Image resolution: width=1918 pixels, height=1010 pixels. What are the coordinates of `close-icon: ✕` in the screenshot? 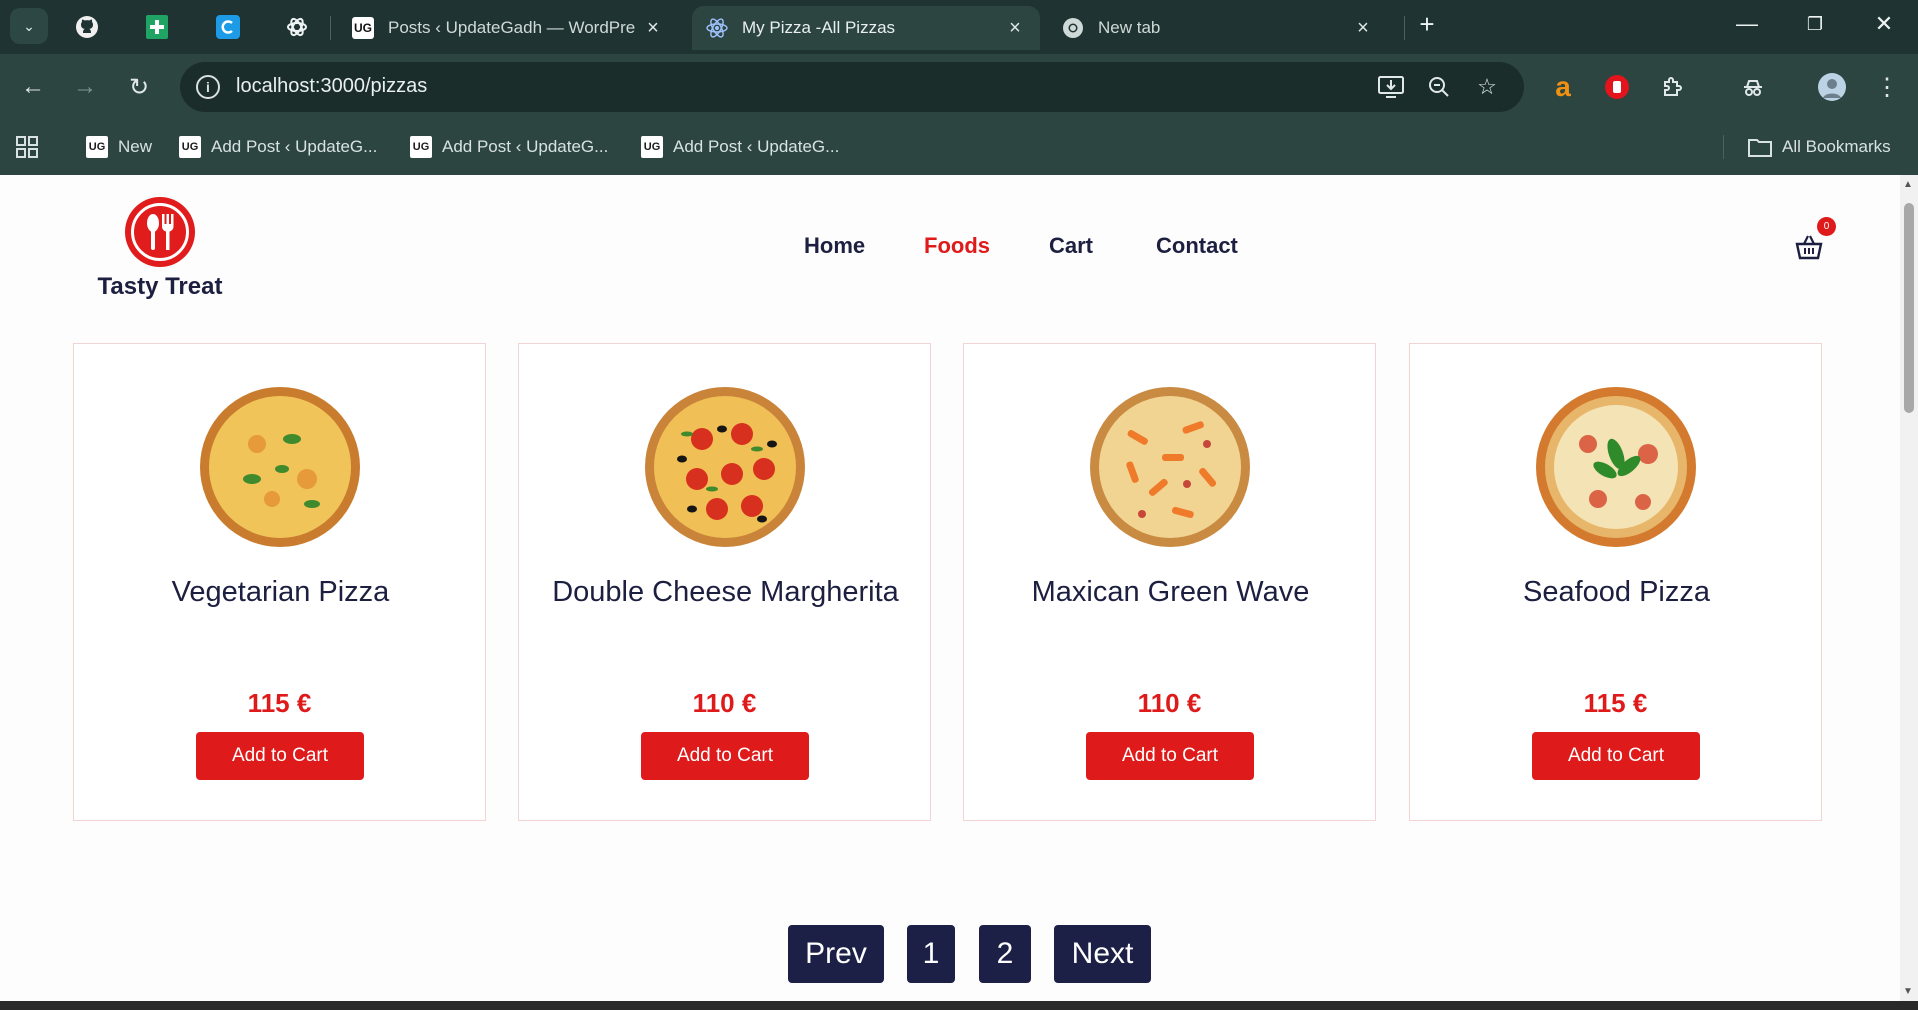 It's located at (1884, 23).